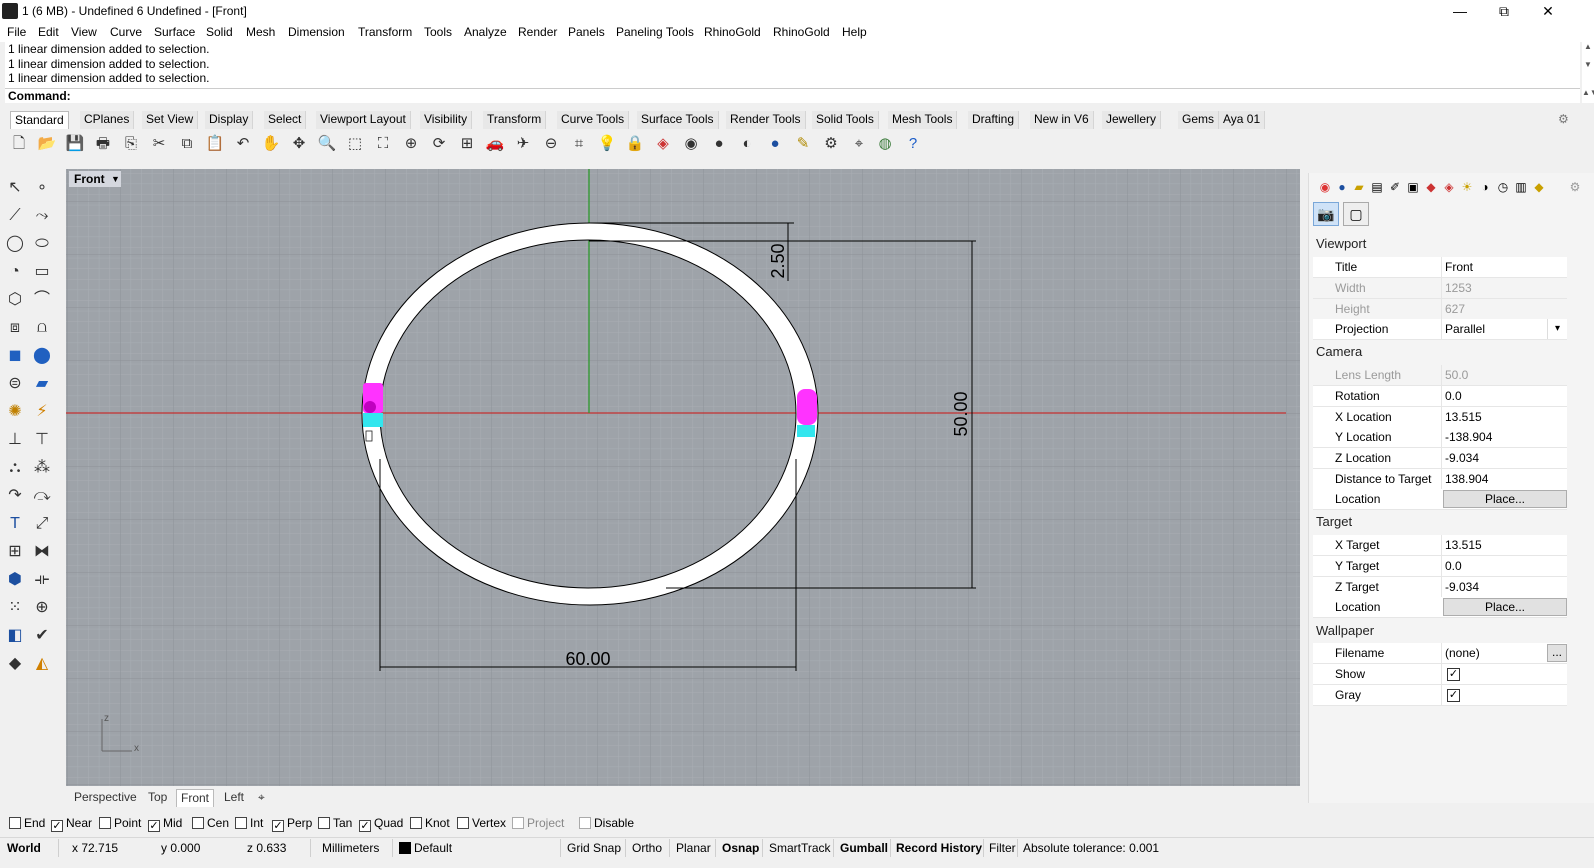  Describe the element at coordinates (551, 144) in the screenshot. I see `cplane-icon: ⊖` at that location.